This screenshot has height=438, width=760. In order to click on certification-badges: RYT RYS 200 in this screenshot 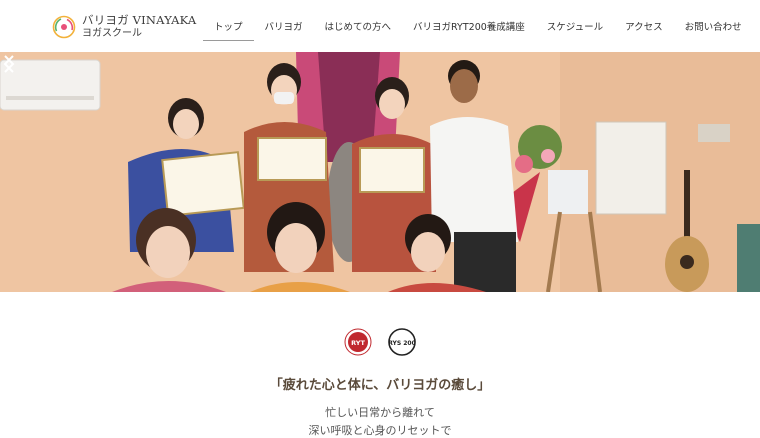, I will do `click(380, 342)`.